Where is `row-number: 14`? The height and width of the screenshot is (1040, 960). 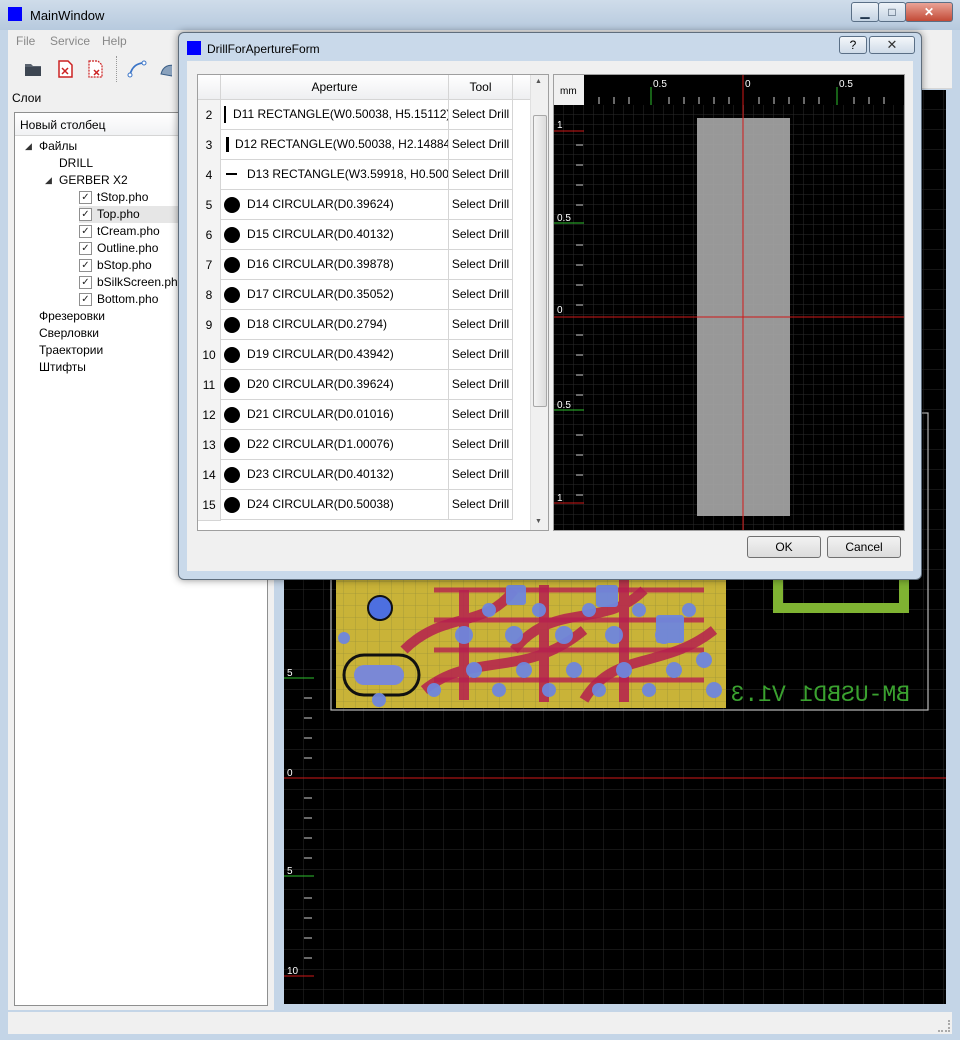 row-number: 14 is located at coordinates (209, 475).